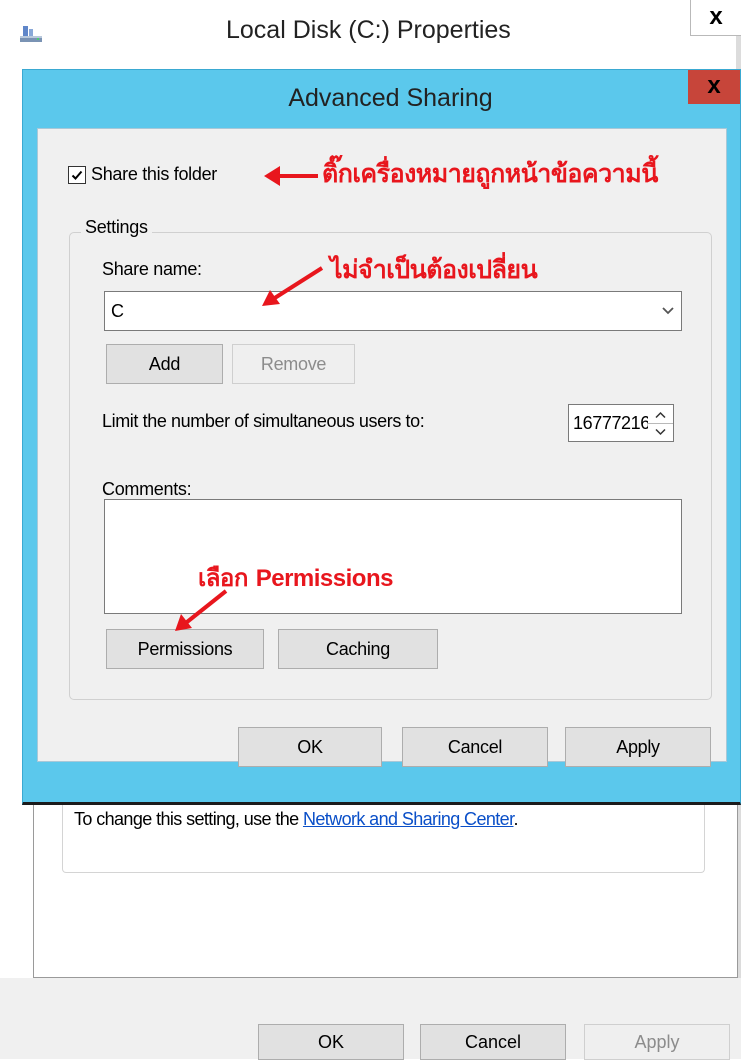  What do you see at coordinates (117, 311) in the screenshot?
I see `share-name-value: C` at bounding box center [117, 311].